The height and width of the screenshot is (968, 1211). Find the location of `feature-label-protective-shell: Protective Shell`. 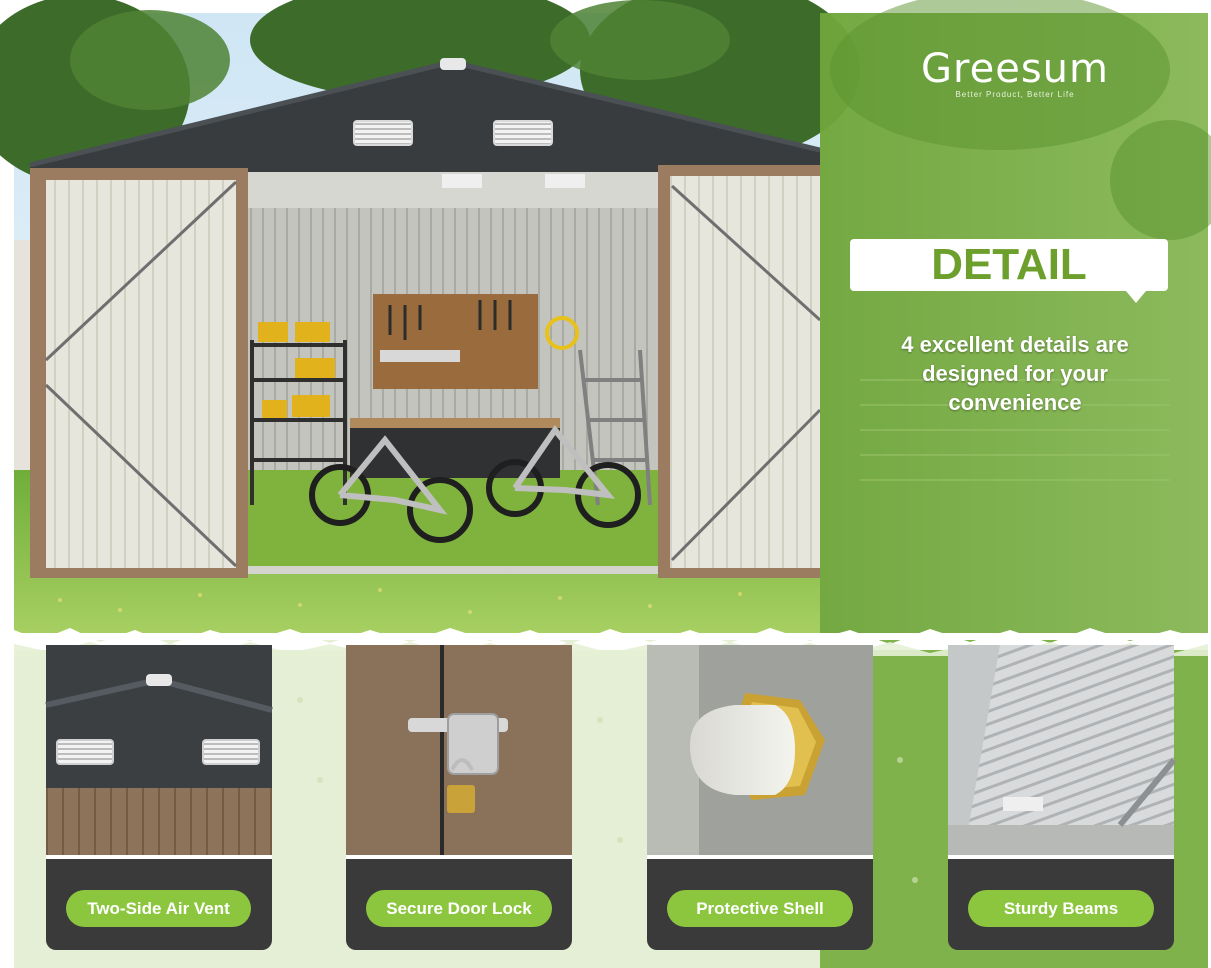

feature-label-protective-shell: Protective Shell is located at coordinates (760, 908).